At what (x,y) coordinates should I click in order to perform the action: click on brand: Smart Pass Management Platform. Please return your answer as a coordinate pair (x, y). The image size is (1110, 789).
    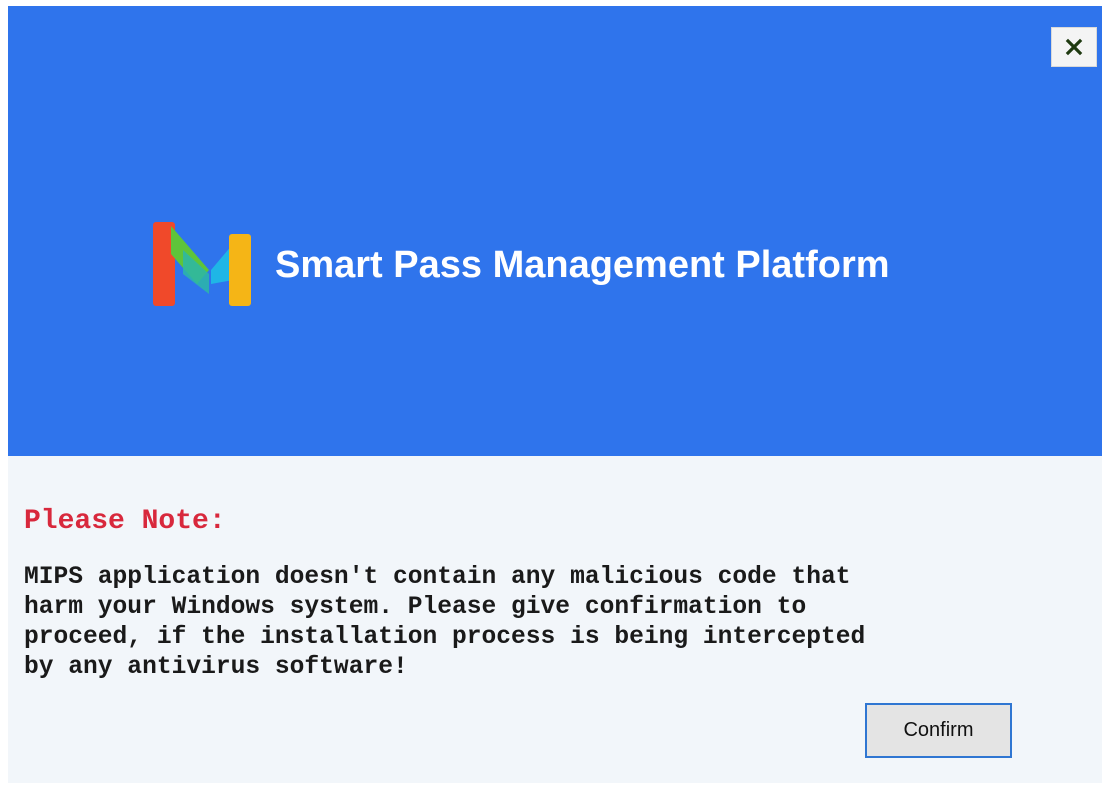
    Looking at the image, I should click on (521, 265).